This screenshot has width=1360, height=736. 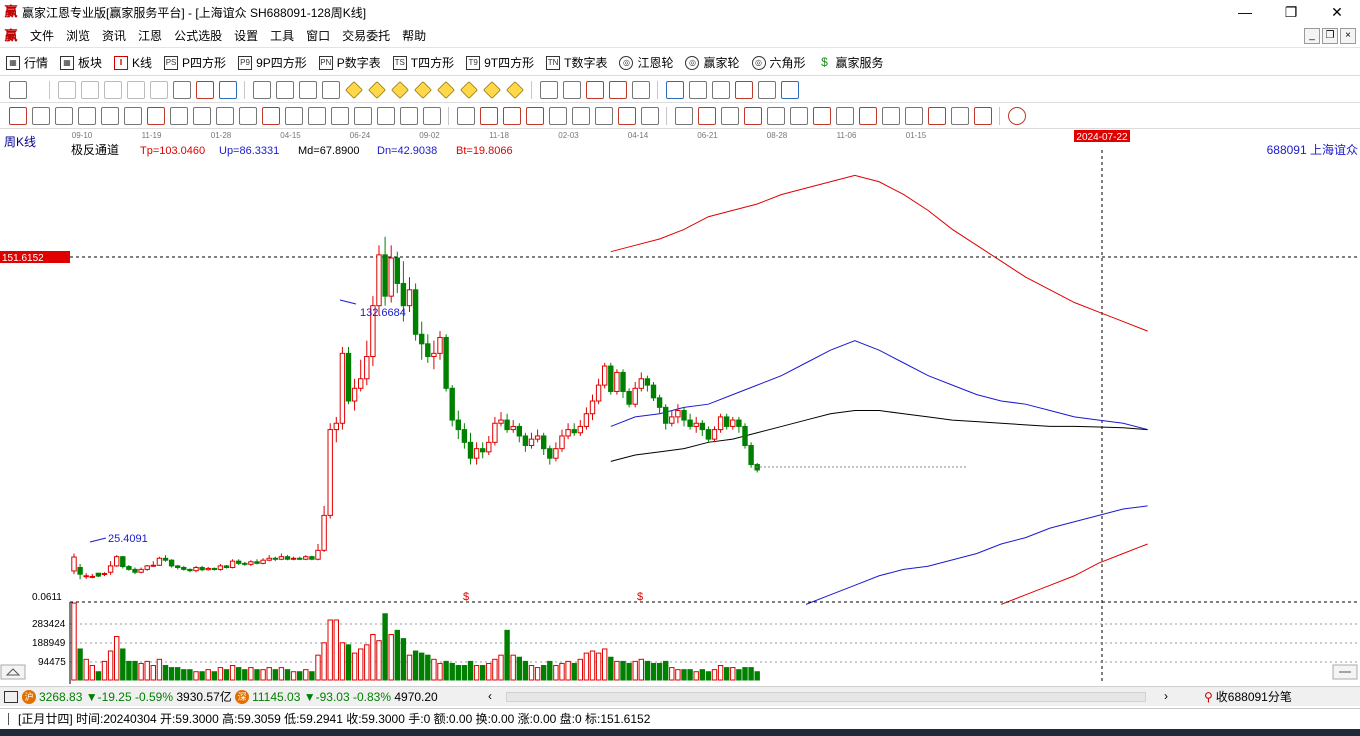 I want to click on menu-gann: 江恩, so click(x=150, y=35).